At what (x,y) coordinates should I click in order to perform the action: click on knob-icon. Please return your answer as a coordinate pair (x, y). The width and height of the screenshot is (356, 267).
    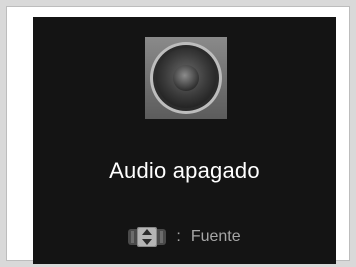
    Looking at the image, I should click on (147, 237).